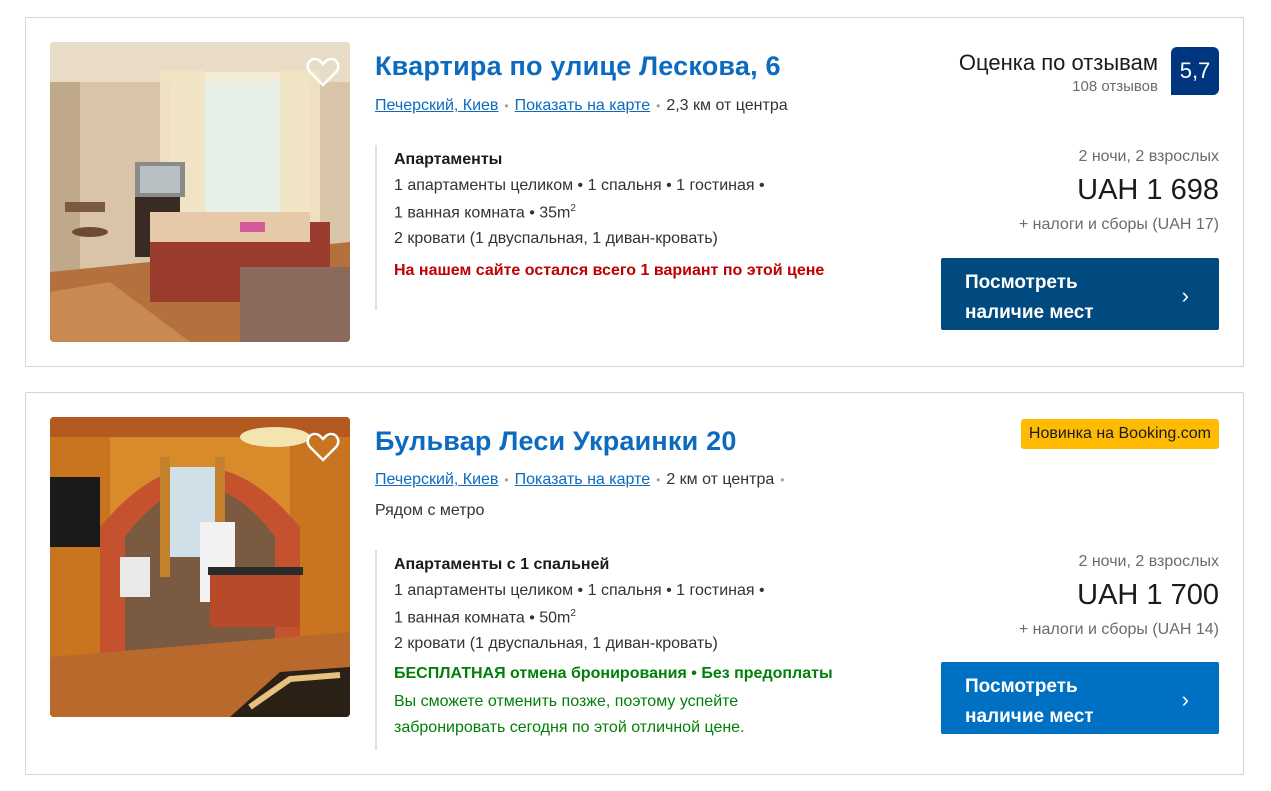 The image size is (1271, 791). Describe the element at coordinates (556, 441) in the screenshot. I see `listing-title: Бульвар Леси Украинки 20` at that location.